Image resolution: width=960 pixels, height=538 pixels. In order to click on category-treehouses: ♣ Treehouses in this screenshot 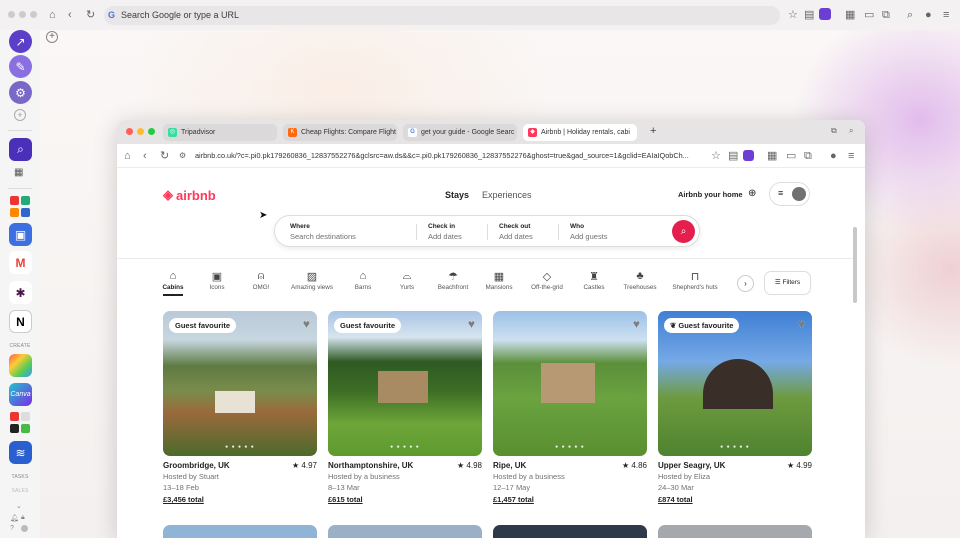, I will do `click(640, 280)`.